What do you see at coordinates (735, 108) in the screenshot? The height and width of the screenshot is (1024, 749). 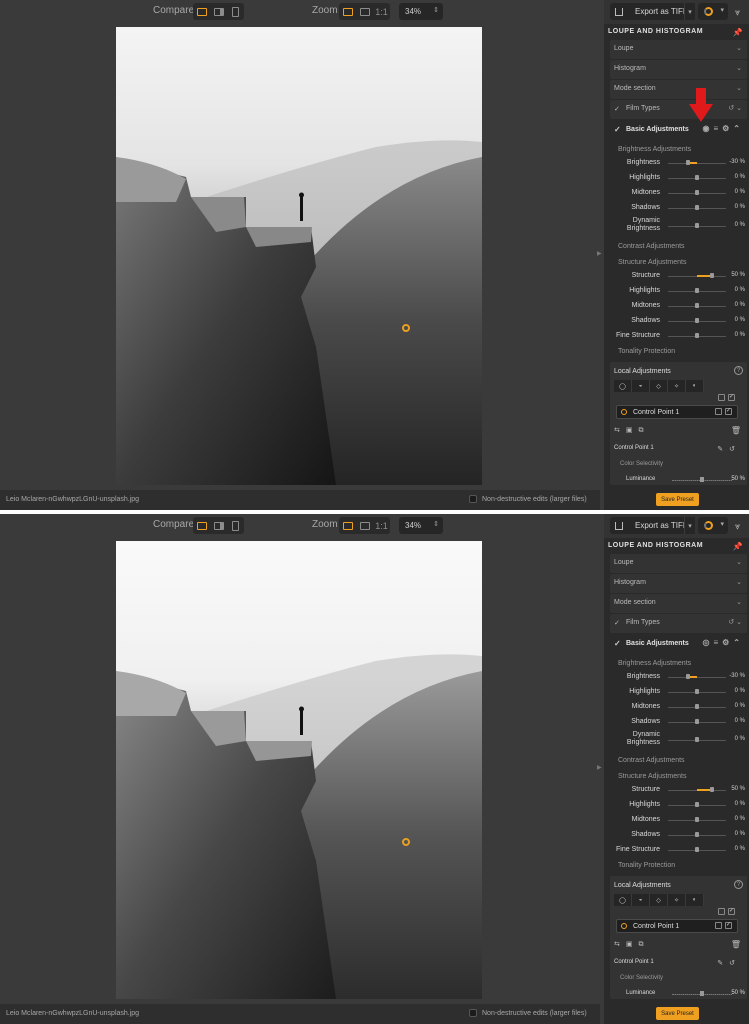 I see `reset-chevron-icon: ↺ ⌄` at bounding box center [735, 108].